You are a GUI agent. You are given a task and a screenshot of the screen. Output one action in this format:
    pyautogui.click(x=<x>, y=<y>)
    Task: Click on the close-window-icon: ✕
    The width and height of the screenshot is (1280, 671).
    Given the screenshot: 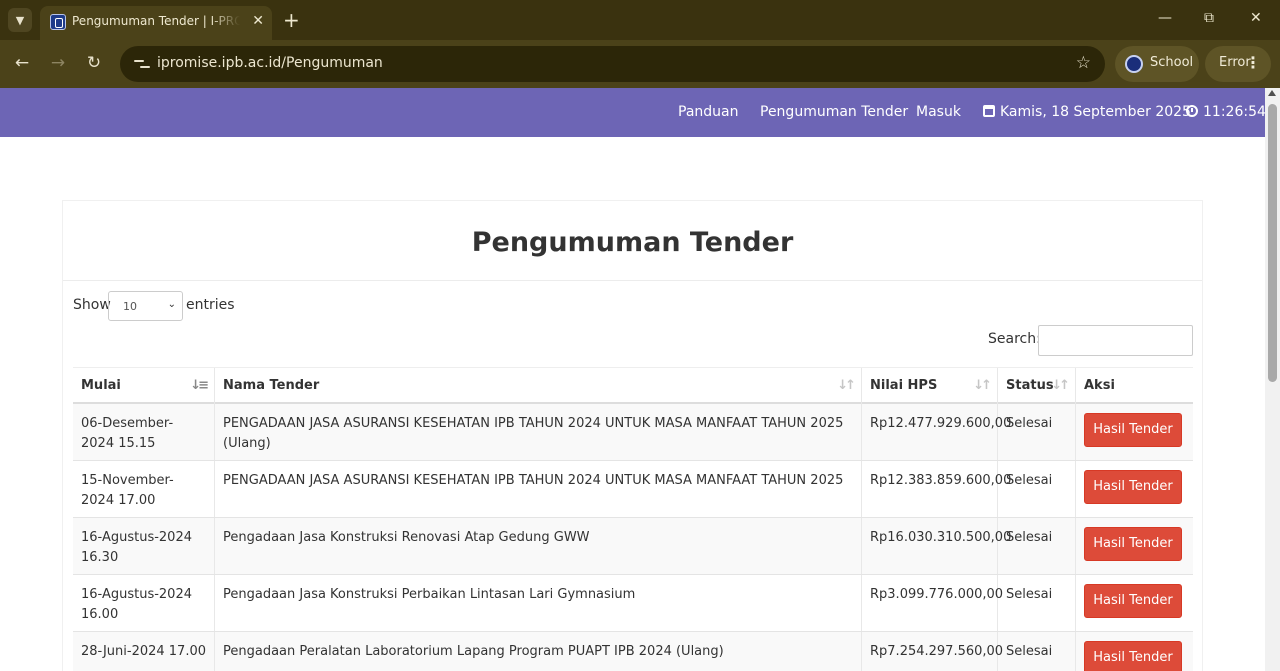 What is the action you would take?
    pyautogui.click(x=1256, y=18)
    